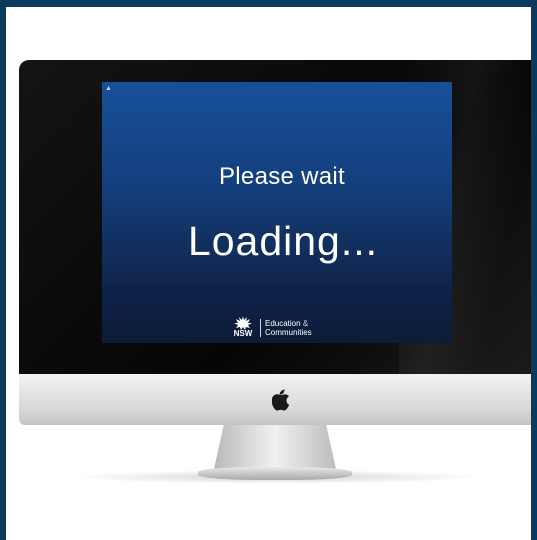 This screenshot has width=537, height=540. I want to click on monitor-stand-base, so click(275, 473).